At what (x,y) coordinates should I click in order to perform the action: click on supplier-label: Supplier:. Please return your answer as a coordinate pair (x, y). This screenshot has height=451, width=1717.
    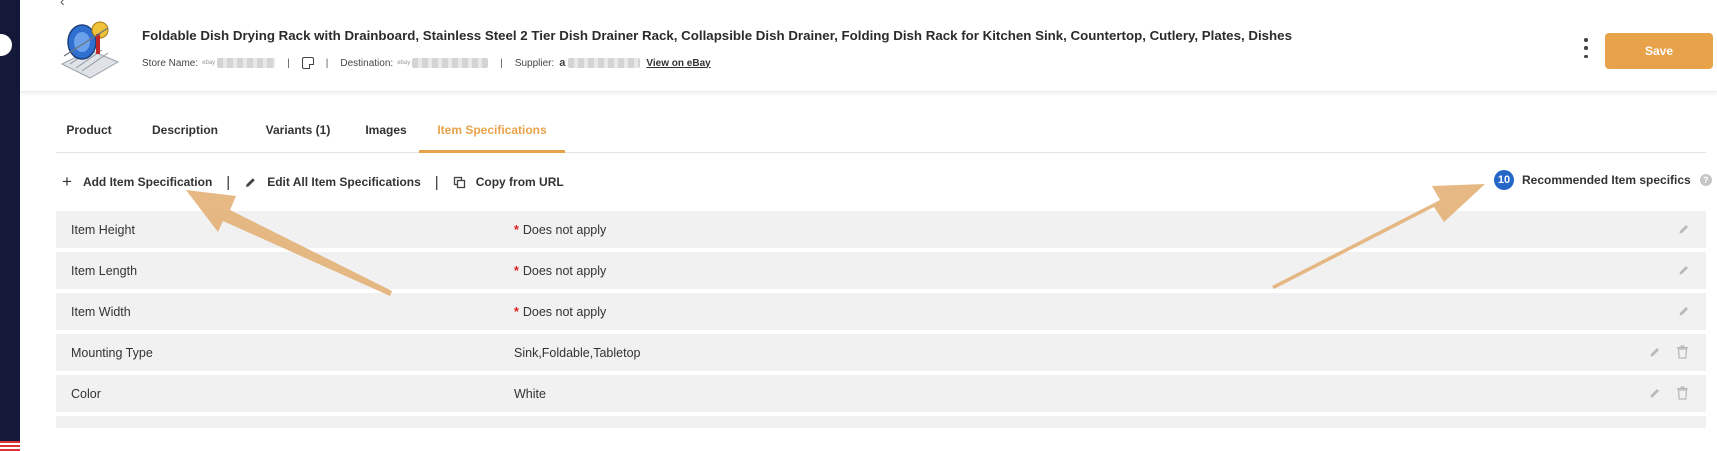
    Looking at the image, I should click on (534, 63).